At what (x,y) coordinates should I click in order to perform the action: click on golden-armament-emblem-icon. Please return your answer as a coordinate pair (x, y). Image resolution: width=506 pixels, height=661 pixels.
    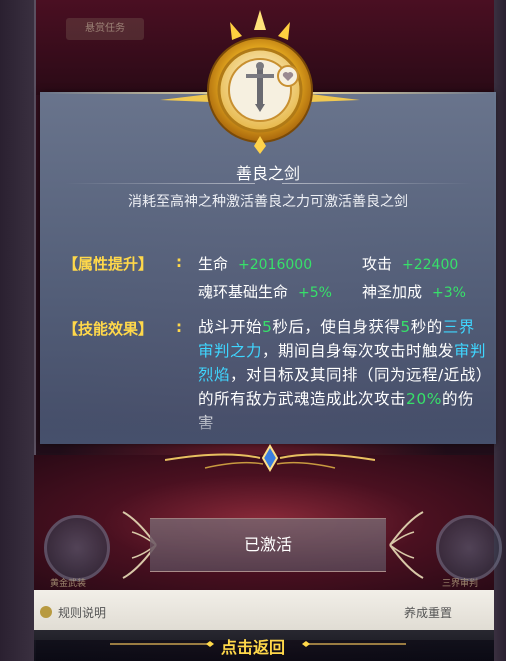
    Looking at the image, I should click on (77, 548).